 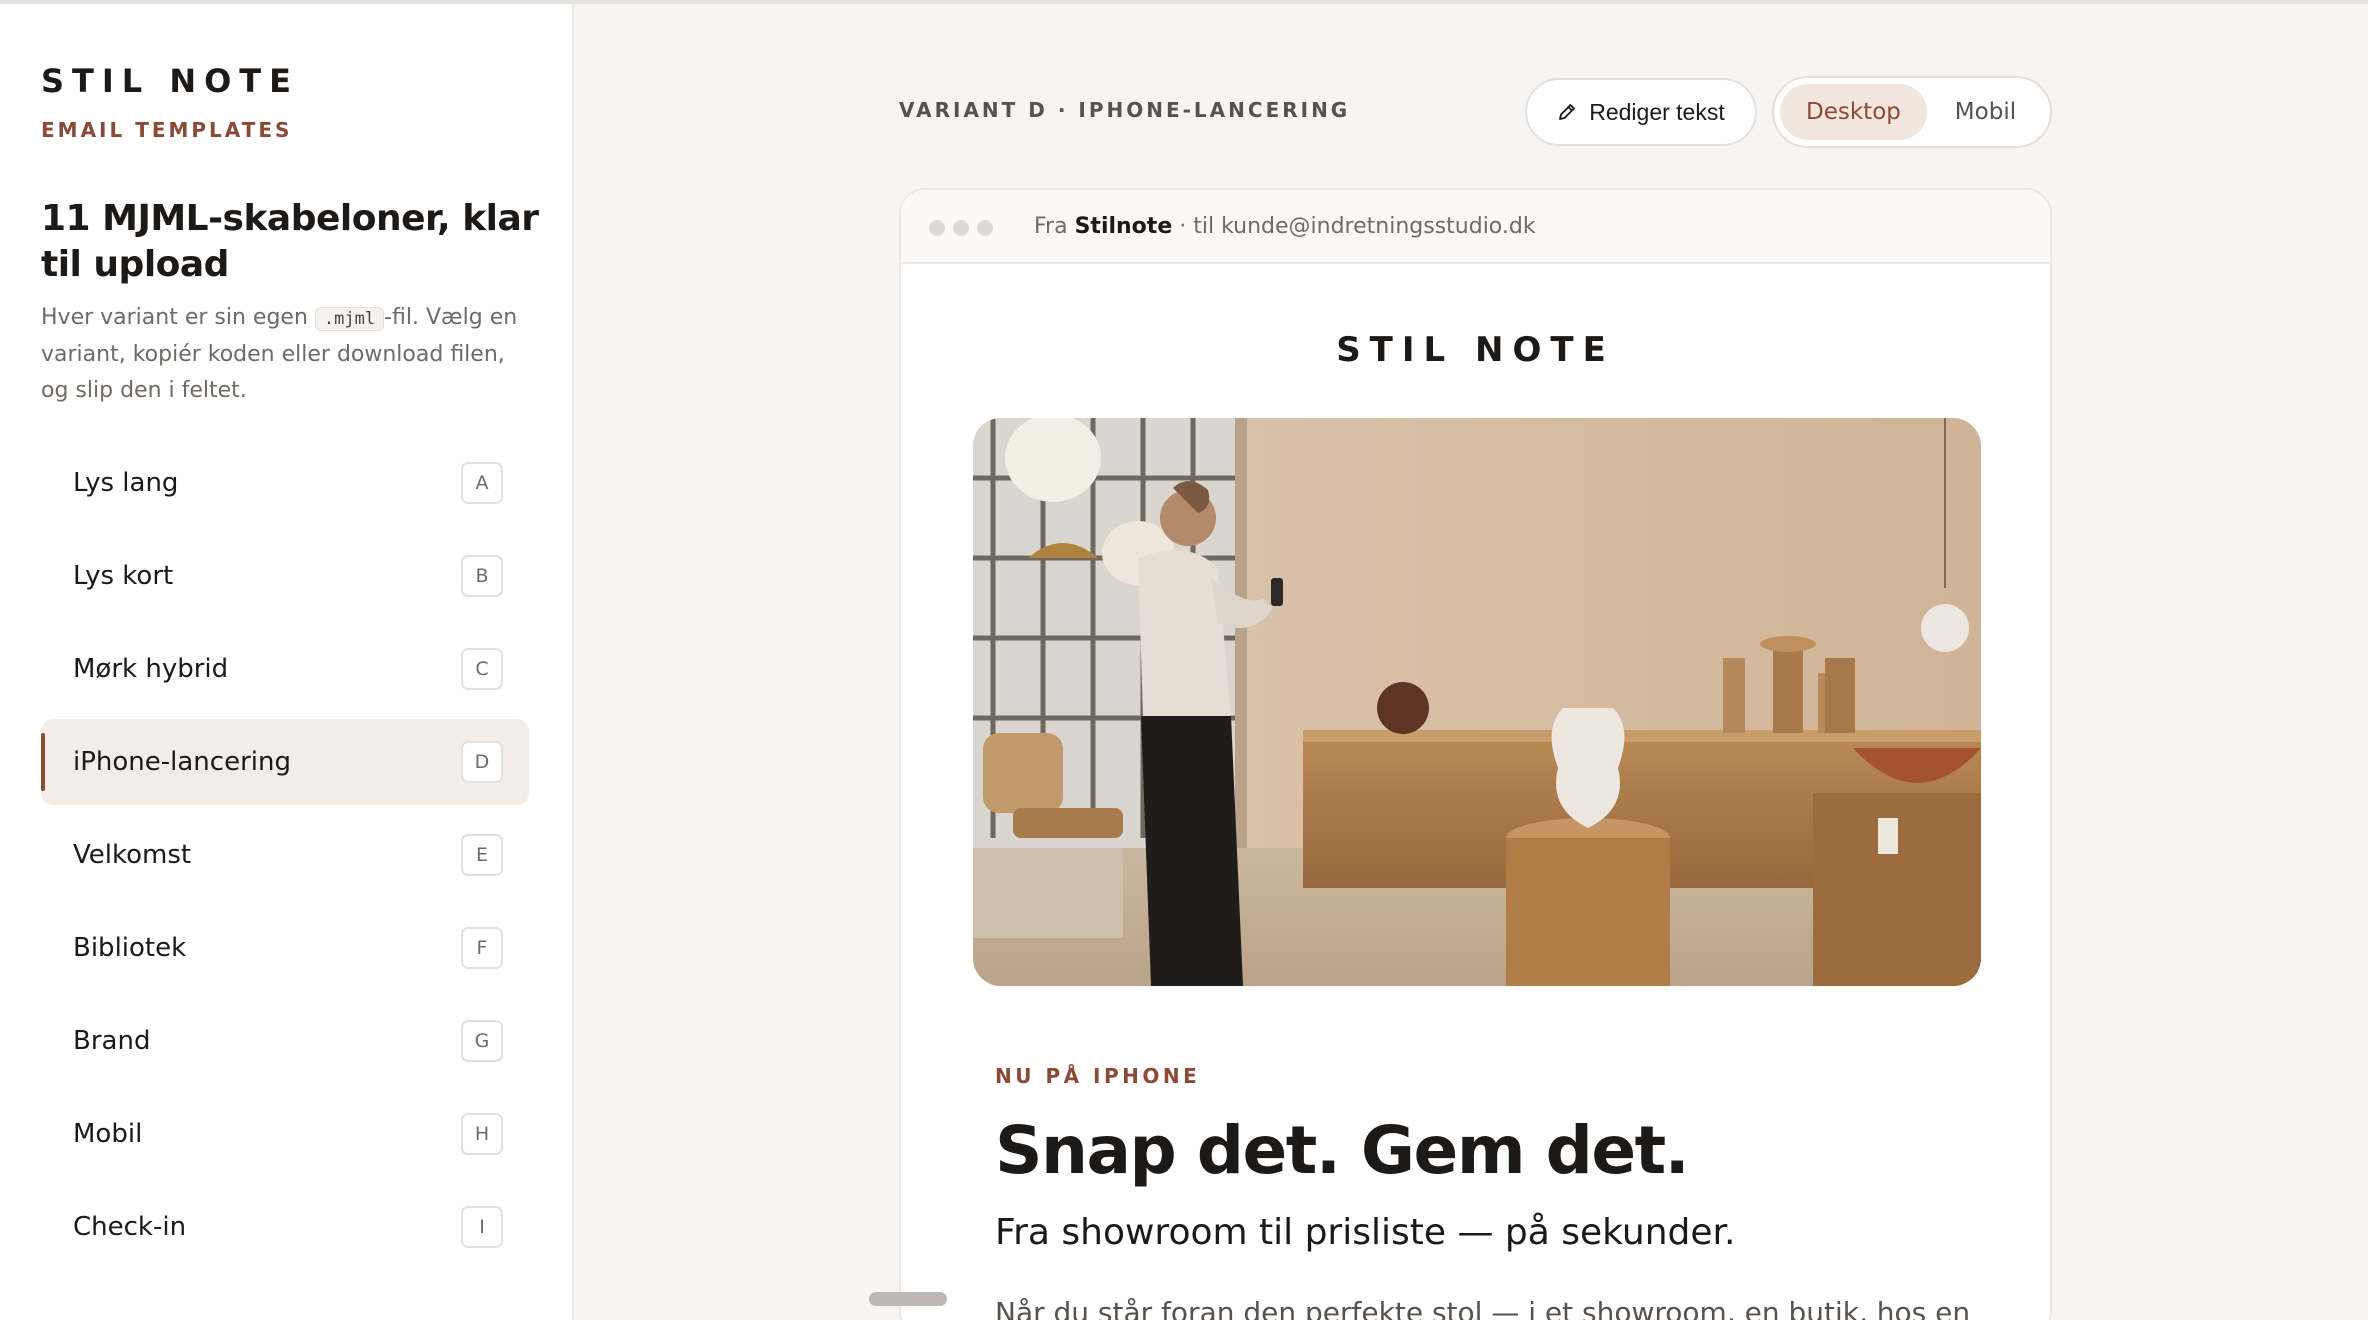 What do you see at coordinates (285, 483) in the screenshot?
I see `variant-item-lys-lang: Lys lang A` at bounding box center [285, 483].